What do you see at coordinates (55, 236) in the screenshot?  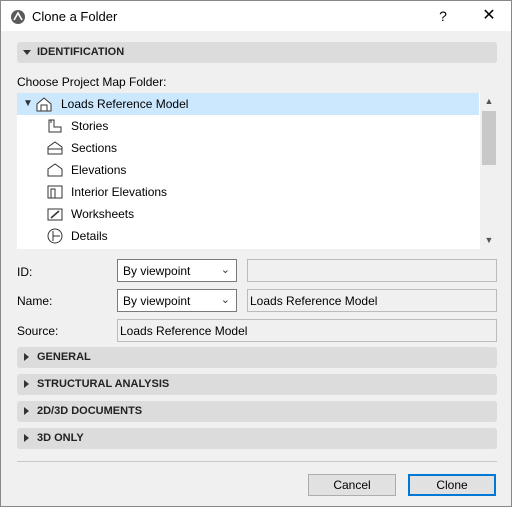 I see `details-icon` at bounding box center [55, 236].